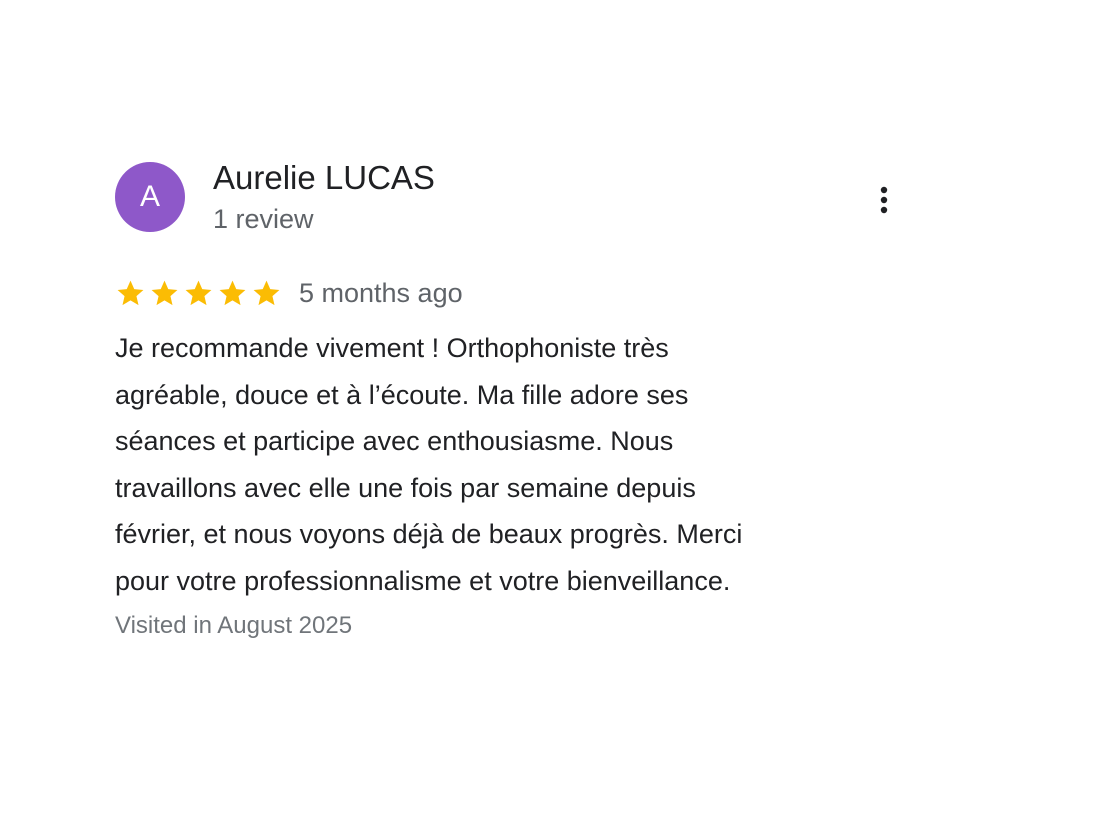 The image size is (1104, 836). I want to click on more-vert-icon, so click(884, 200).